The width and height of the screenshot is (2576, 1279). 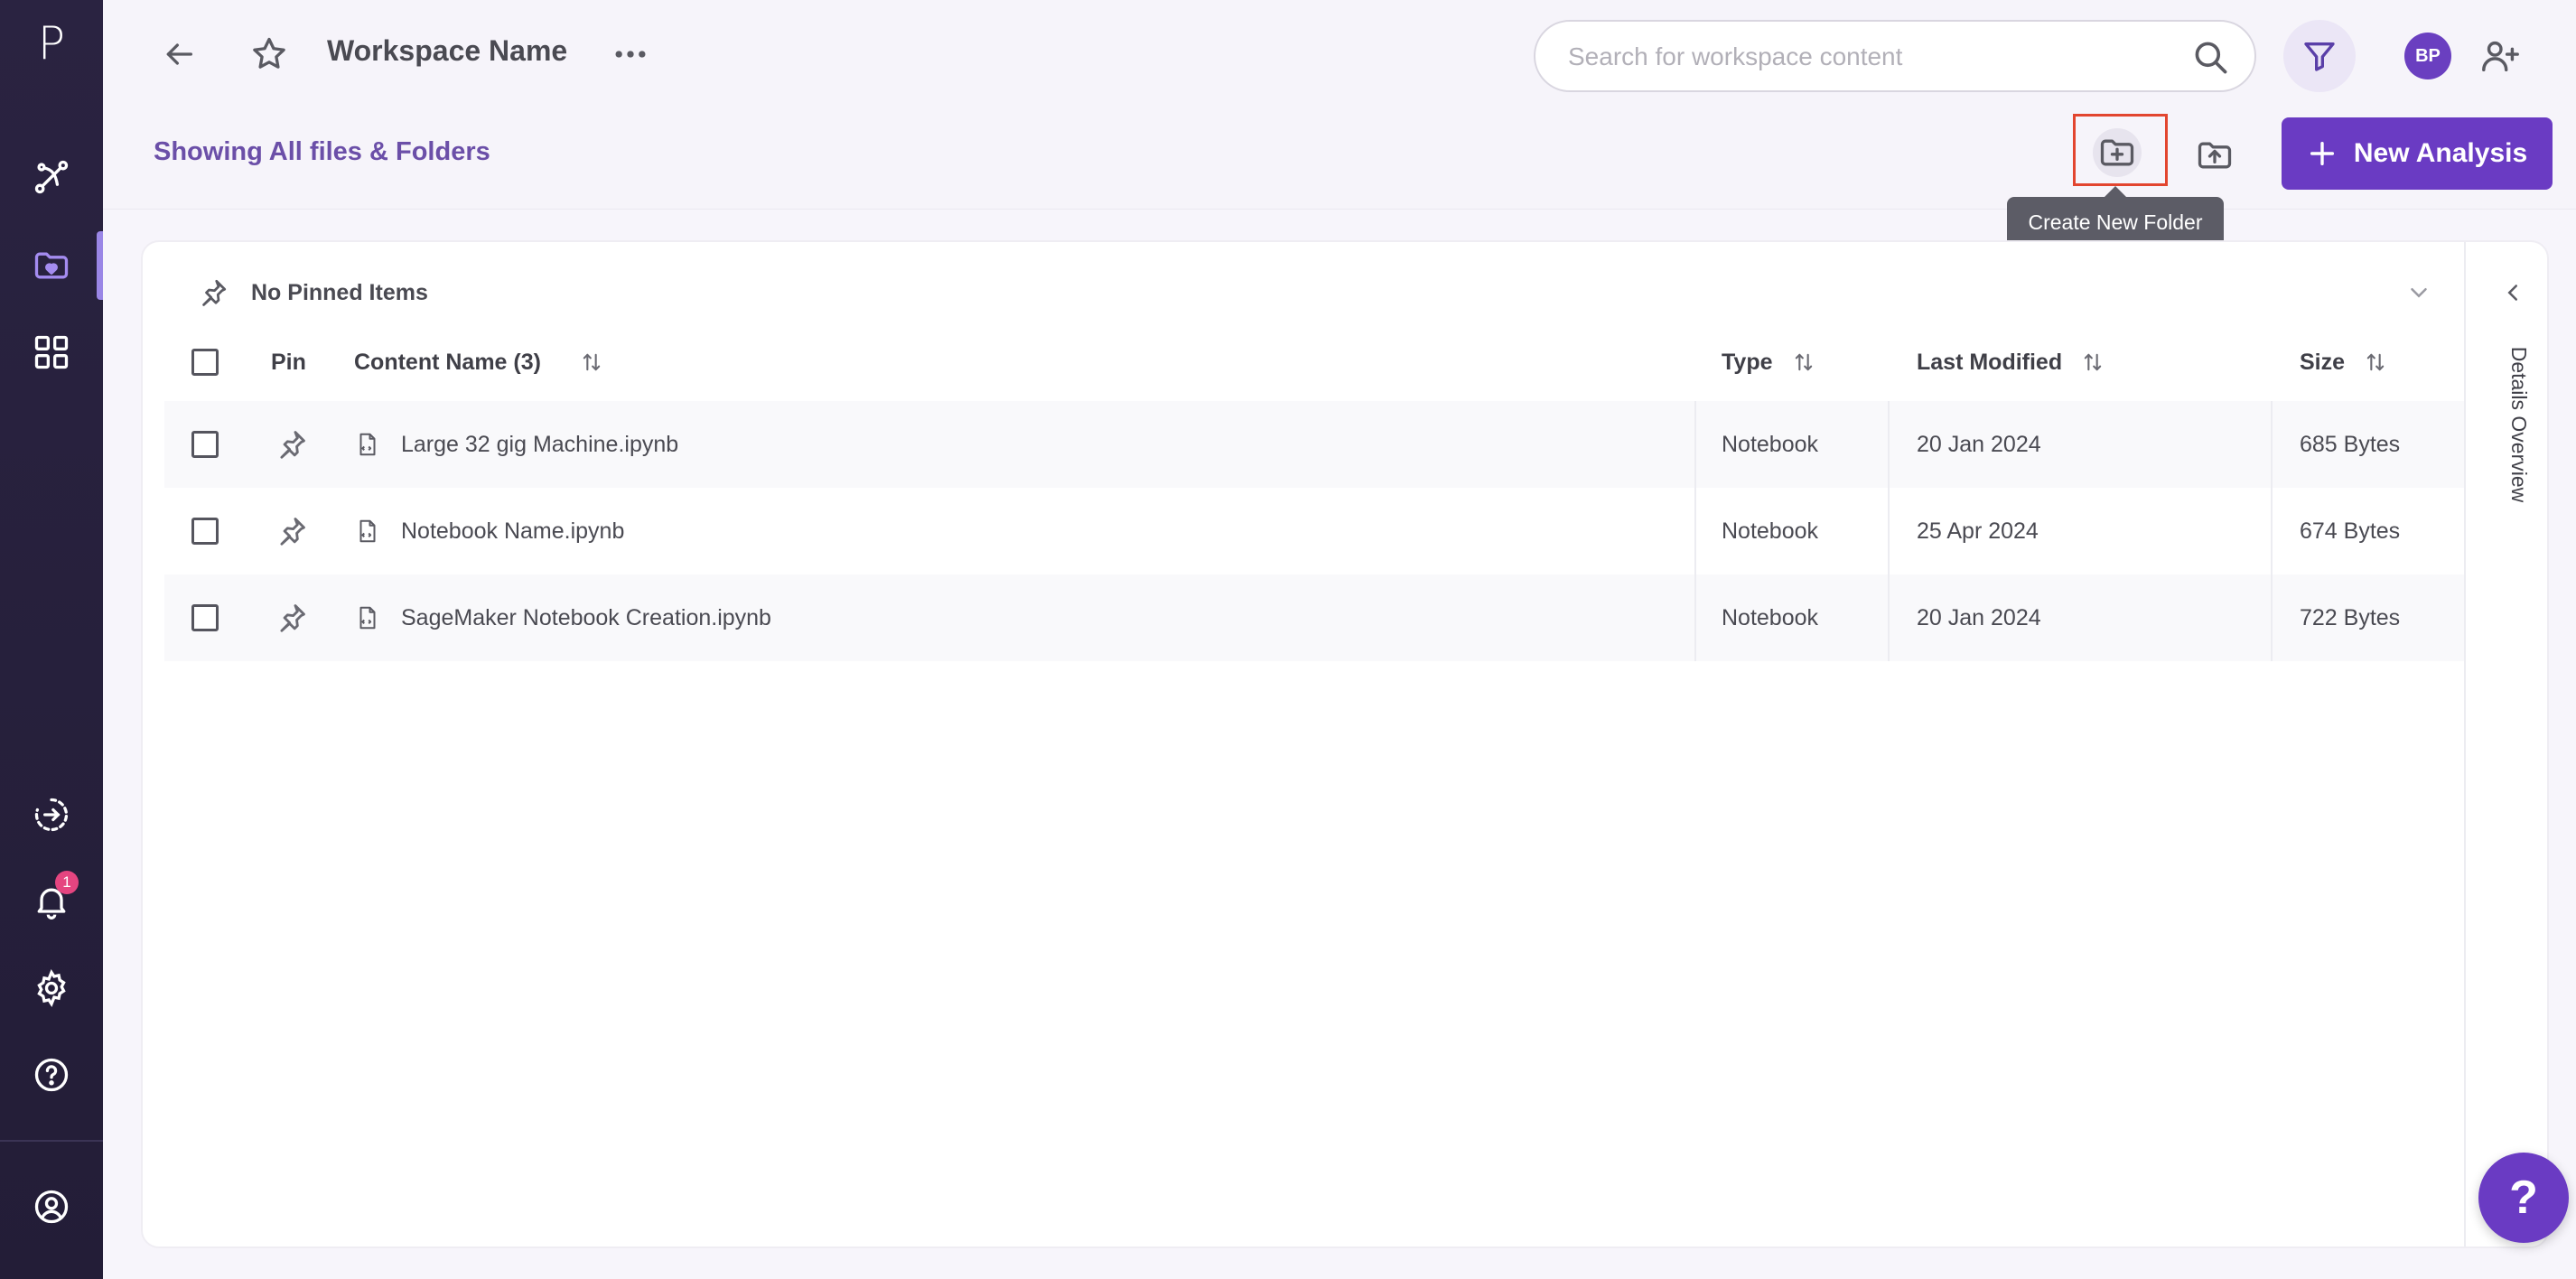 I want to click on sidebar-item-notifications, so click(x=51, y=901).